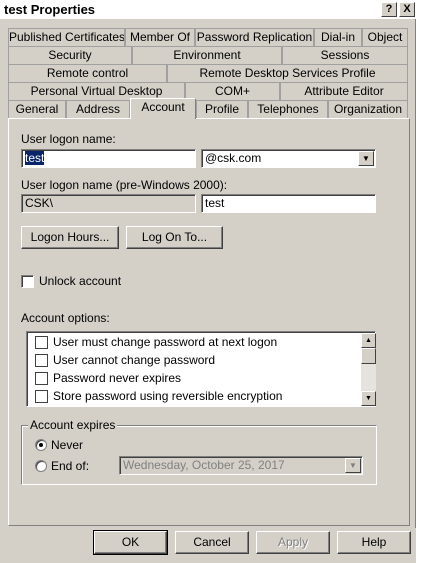  I want to click on tab-attribute-editor: Attribute Editor, so click(344, 91).